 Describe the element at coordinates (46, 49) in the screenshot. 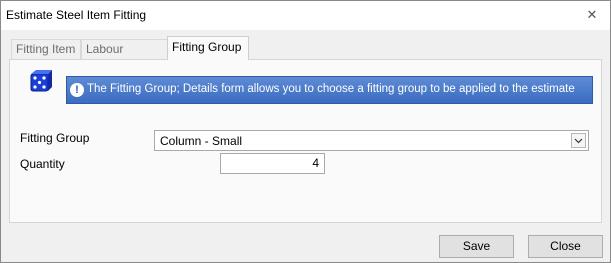

I see `tab-fitting-item: Fitting Item` at that location.